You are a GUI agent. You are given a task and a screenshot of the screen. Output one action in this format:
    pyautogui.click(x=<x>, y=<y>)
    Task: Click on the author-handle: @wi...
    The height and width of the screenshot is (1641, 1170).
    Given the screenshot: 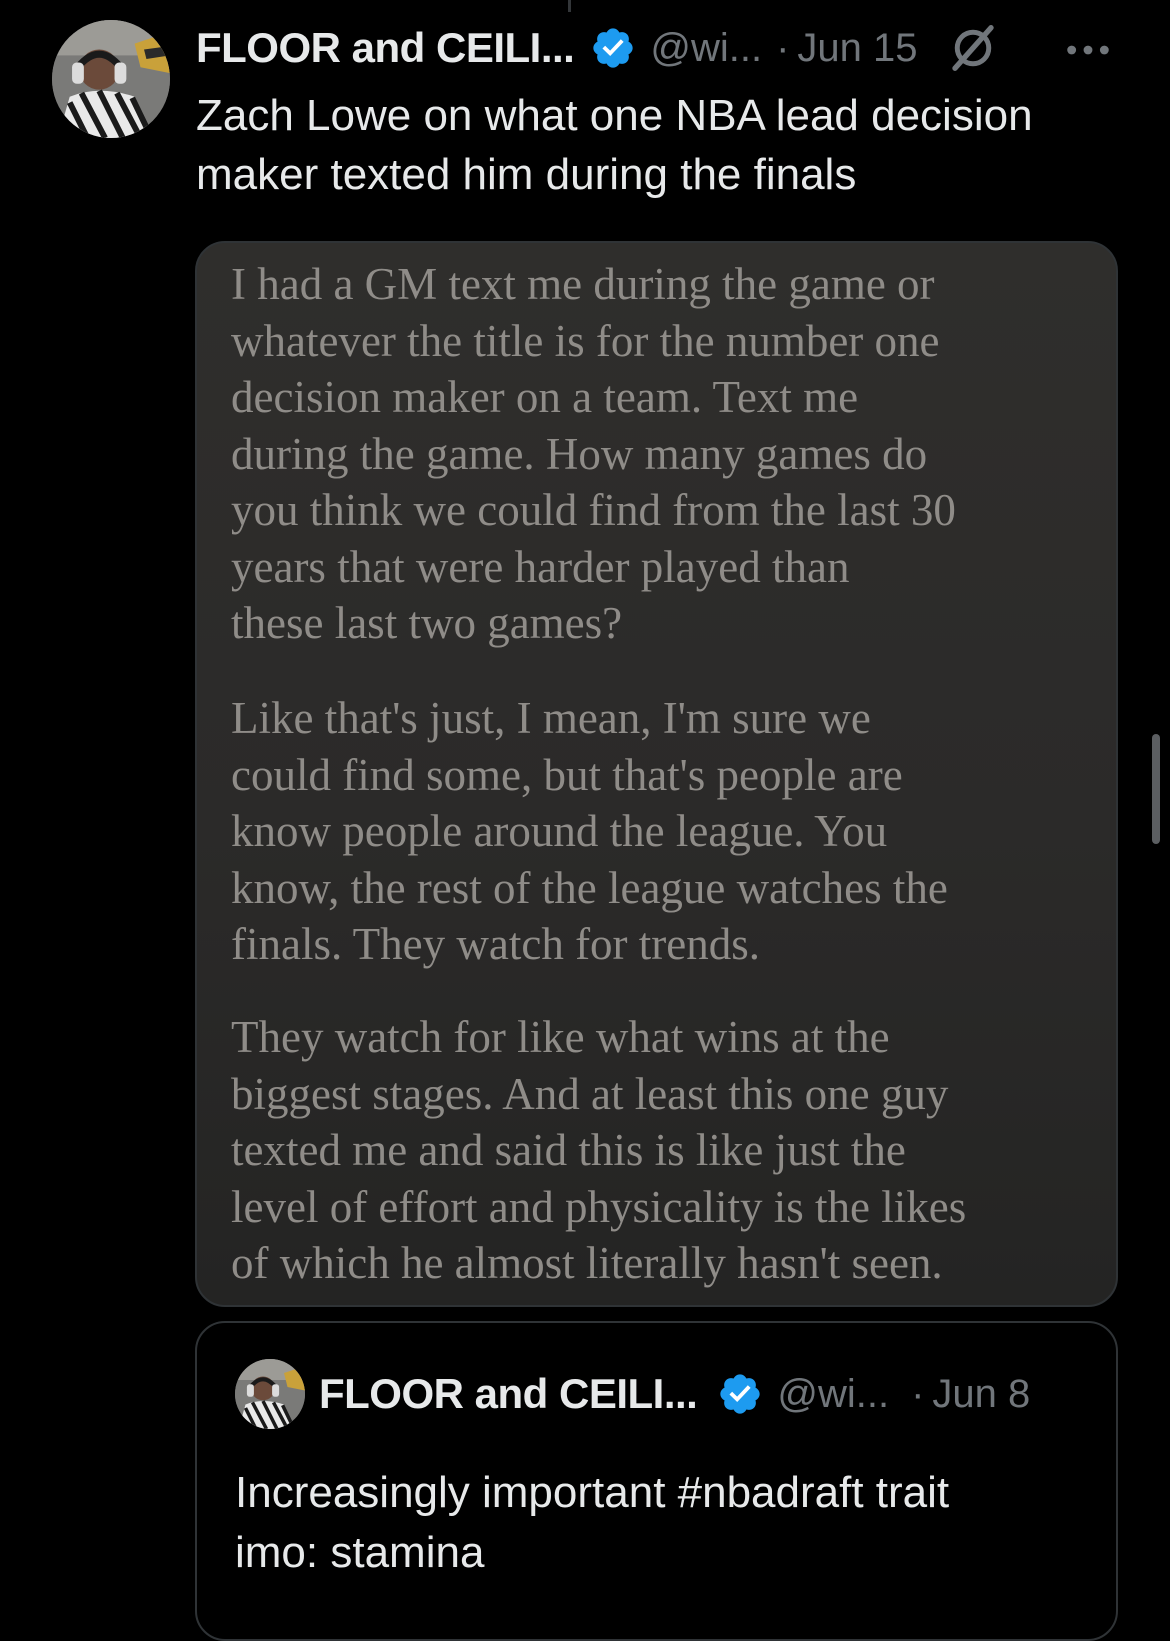 What is the action you would take?
    pyautogui.click(x=706, y=48)
    